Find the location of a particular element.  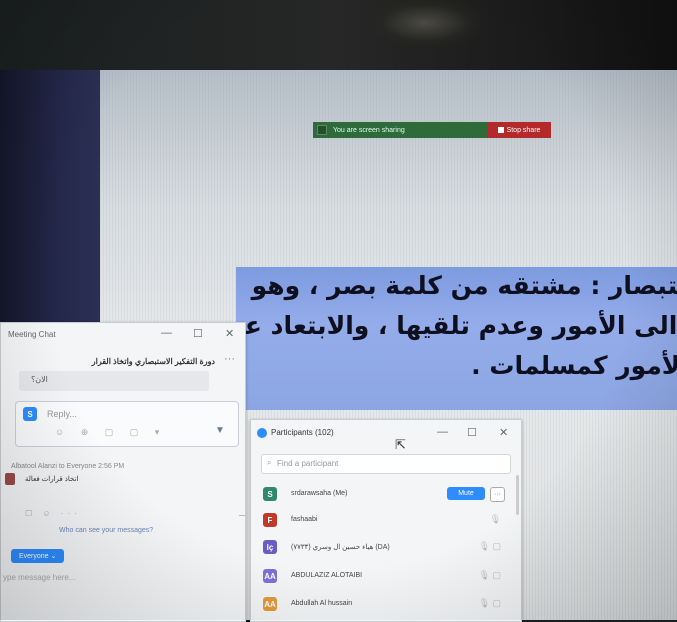

search-icon: ⌕ is located at coordinates (269, 462).